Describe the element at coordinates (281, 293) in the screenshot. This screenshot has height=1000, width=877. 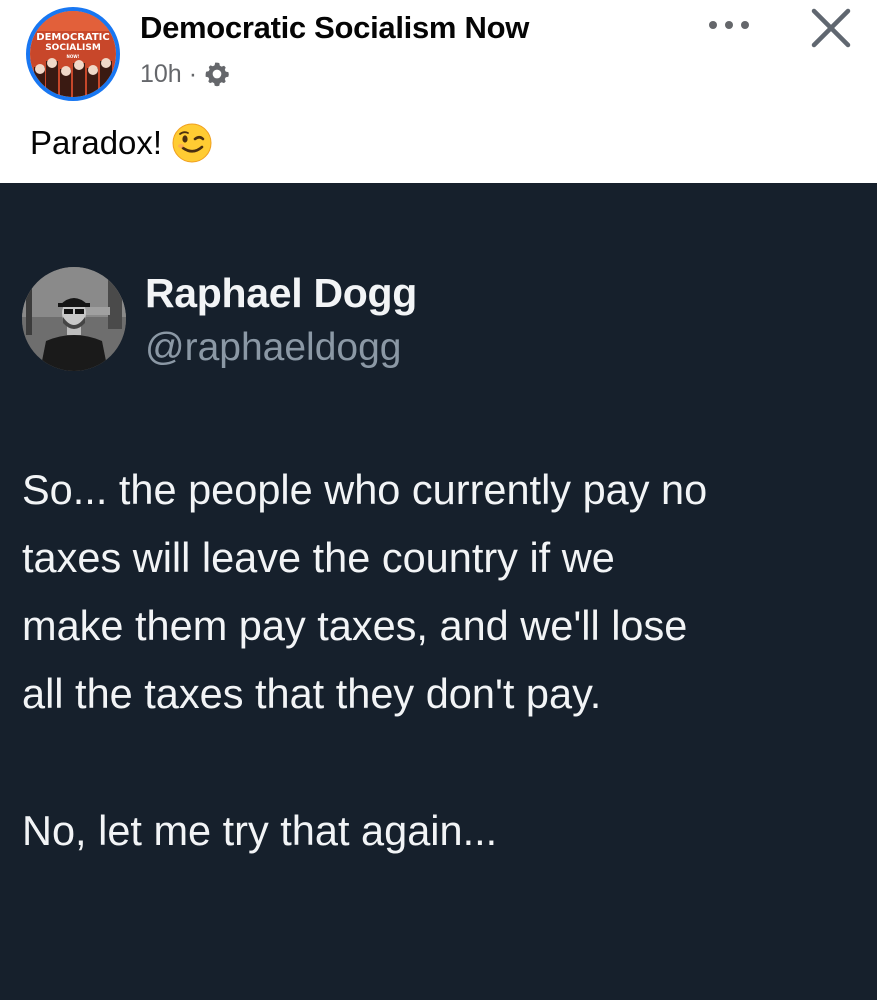
I see `tweet-display-name: Raphael Dogg` at that location.